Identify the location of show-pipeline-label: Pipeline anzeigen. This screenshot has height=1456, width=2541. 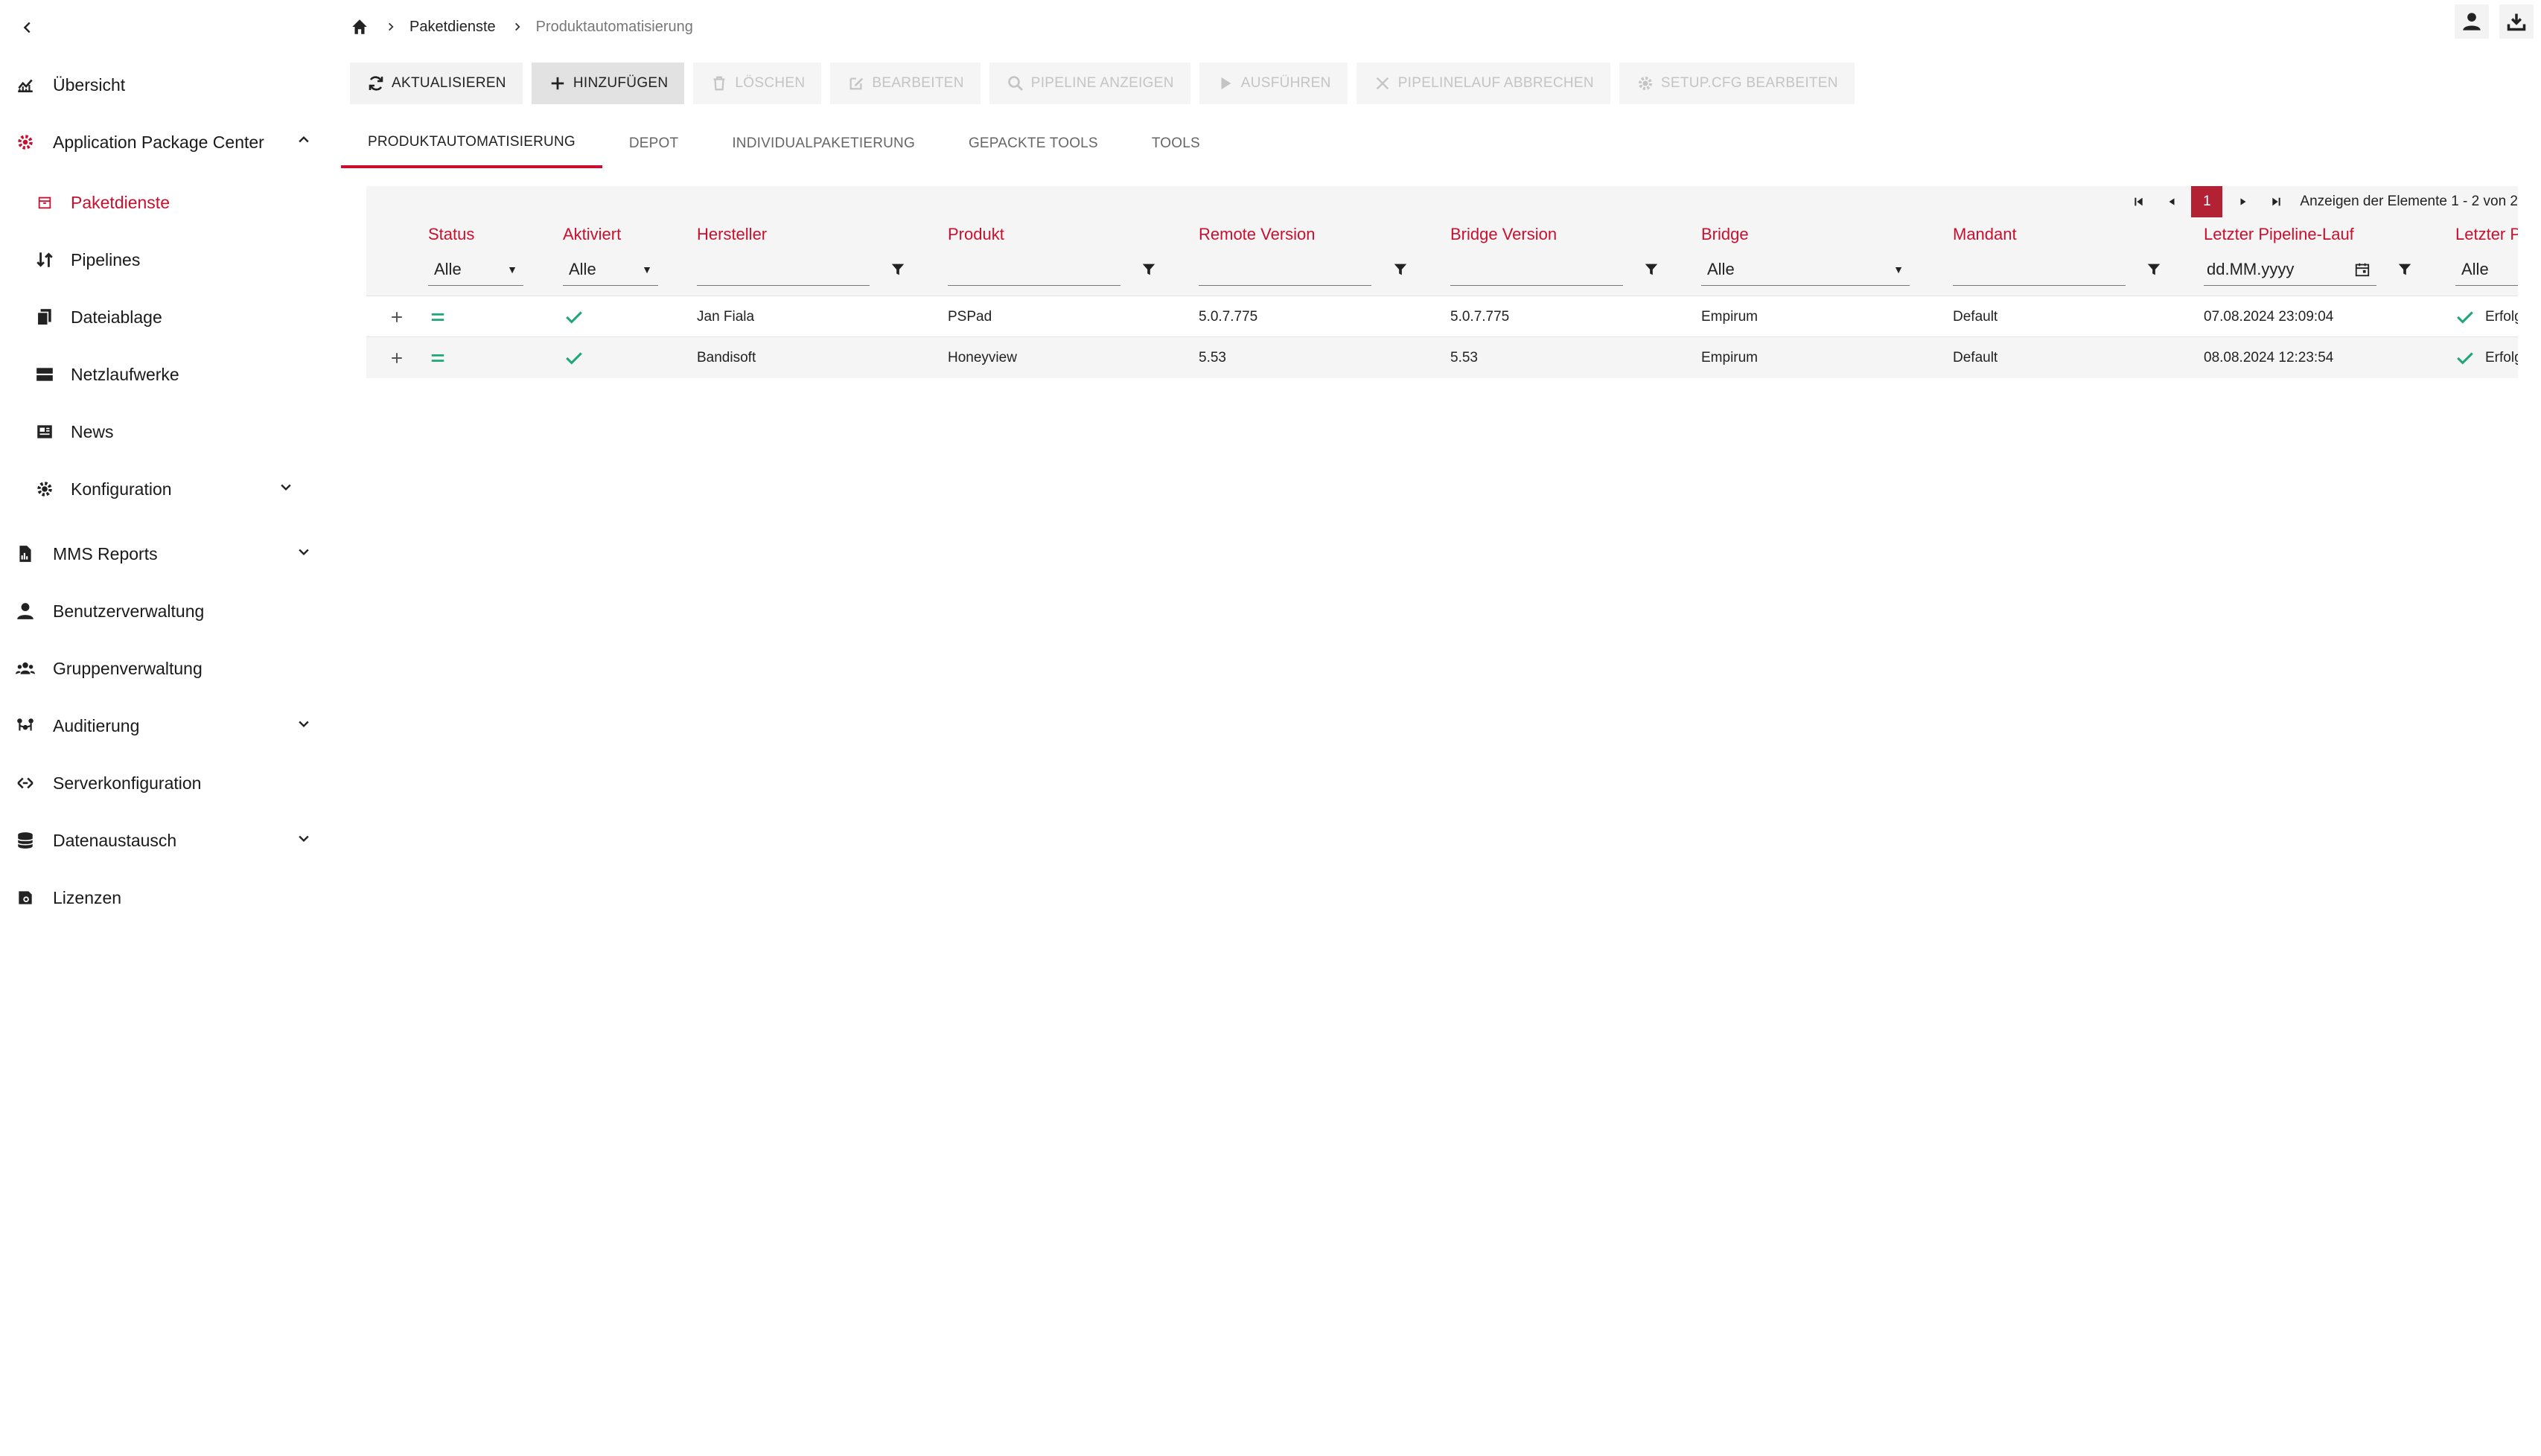
(1102, 83).